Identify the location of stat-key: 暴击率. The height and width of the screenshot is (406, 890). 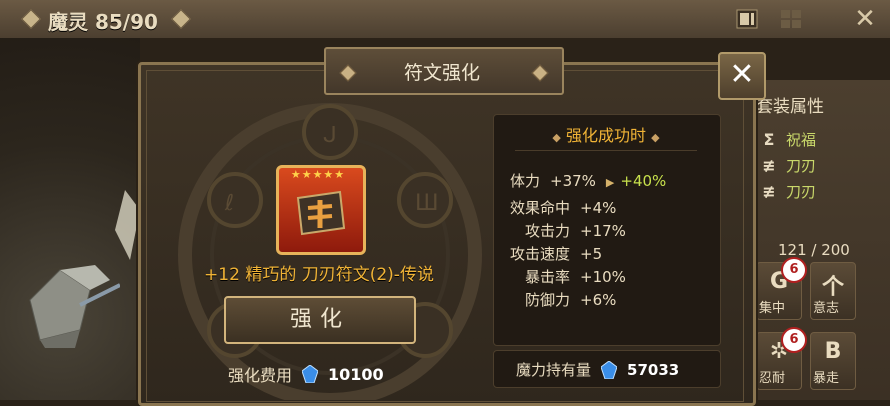
(547, 277).